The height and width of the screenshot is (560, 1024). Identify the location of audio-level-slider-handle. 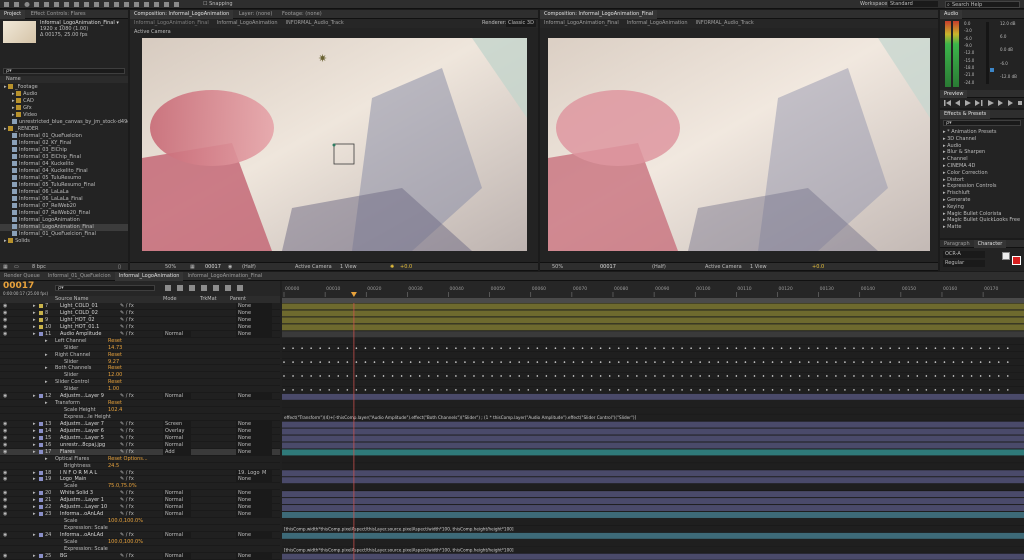
(992, 70).